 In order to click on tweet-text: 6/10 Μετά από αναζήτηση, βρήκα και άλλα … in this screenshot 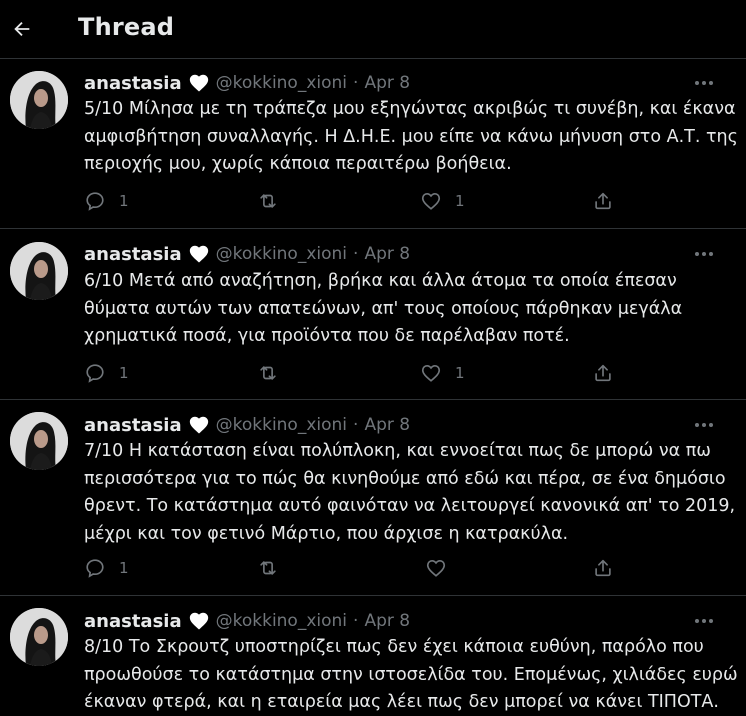, I will do `click(406, 309)`.